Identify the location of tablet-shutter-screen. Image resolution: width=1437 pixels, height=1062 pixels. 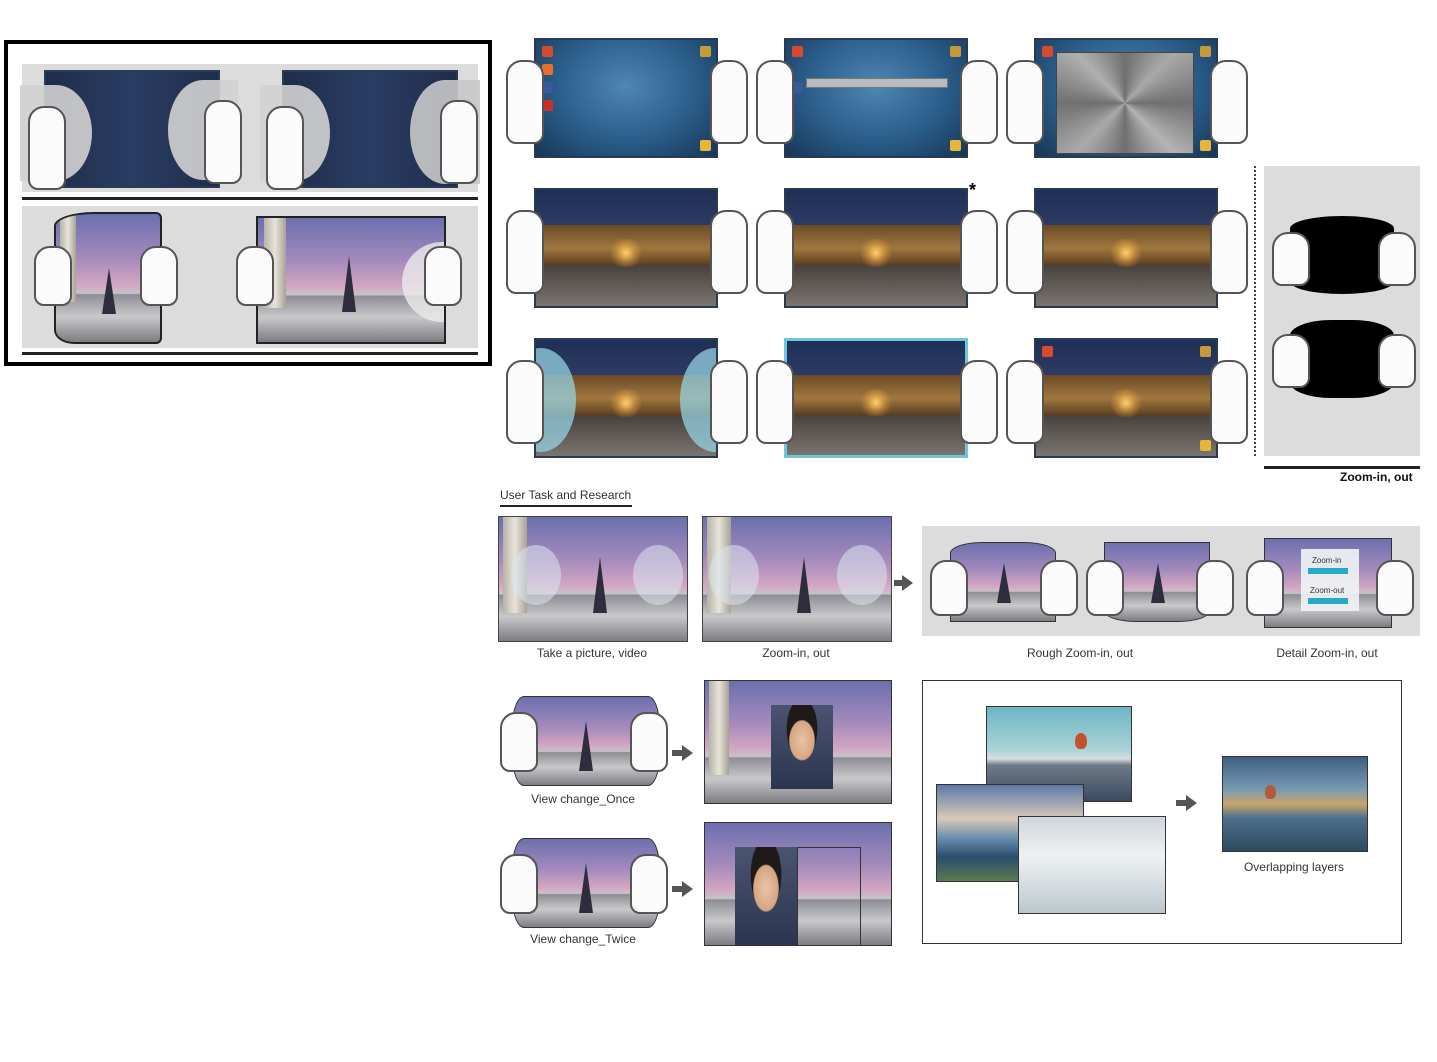
(1126, 98).